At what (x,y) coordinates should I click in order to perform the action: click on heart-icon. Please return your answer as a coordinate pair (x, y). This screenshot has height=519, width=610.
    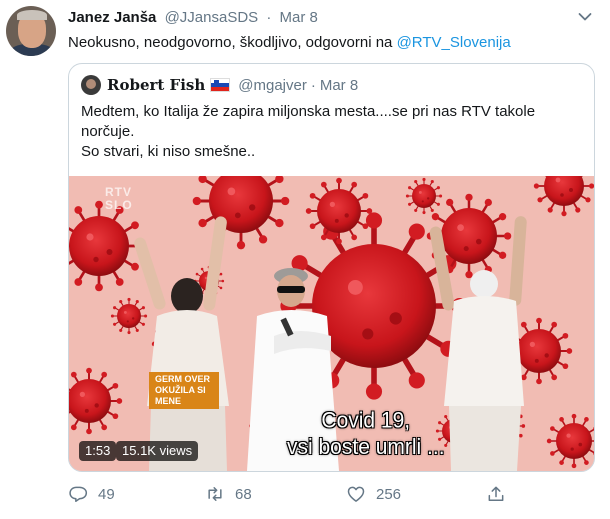
    Looking at the image, I should click on (356, 494).